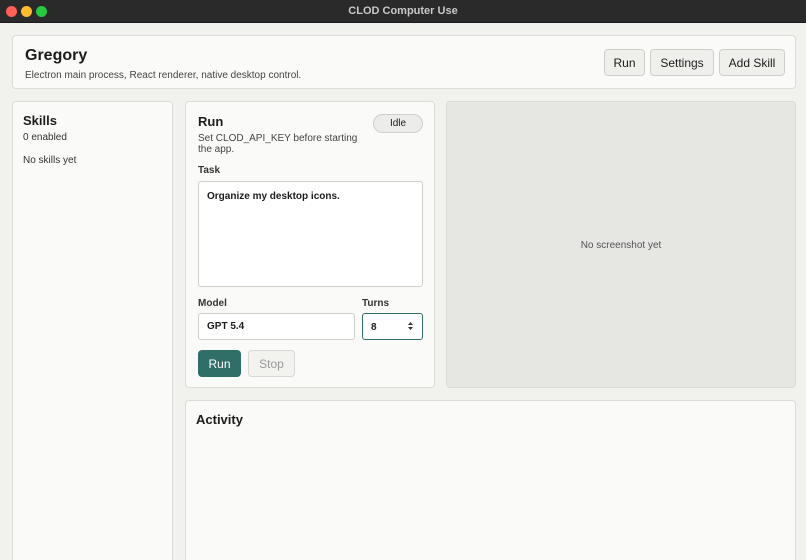 This screenshot has height=560, width=806. Describe the element at coordinates (624, 62) in the screenshot. I see `header-run-button: Run` at that location.